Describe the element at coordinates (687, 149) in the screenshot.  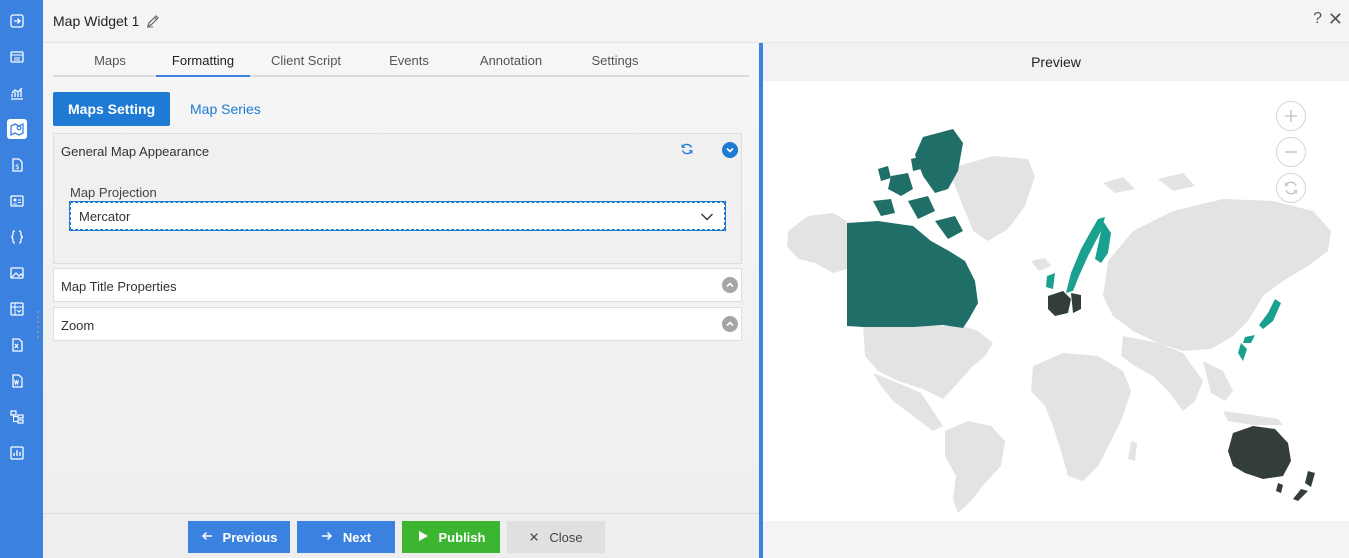
I see `refresh-icon` at that location.